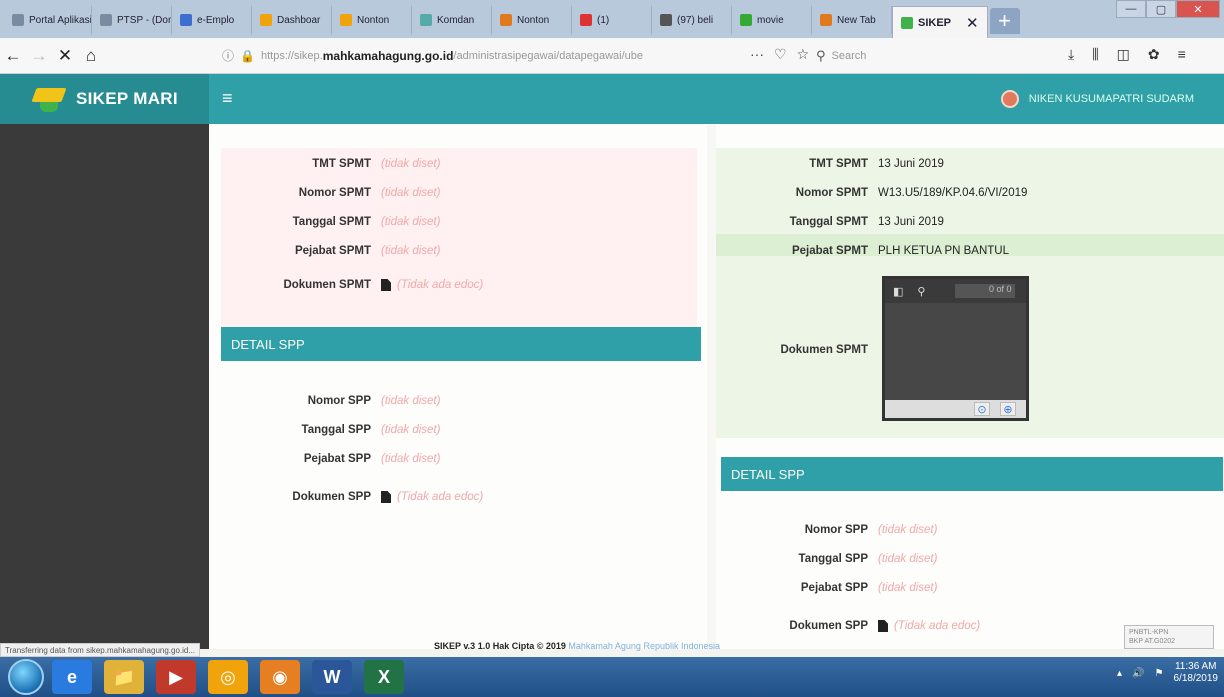  Describe the element at coordinates (1198, 9) in the screenshot. I see `close-window-button: ✕` at that location.